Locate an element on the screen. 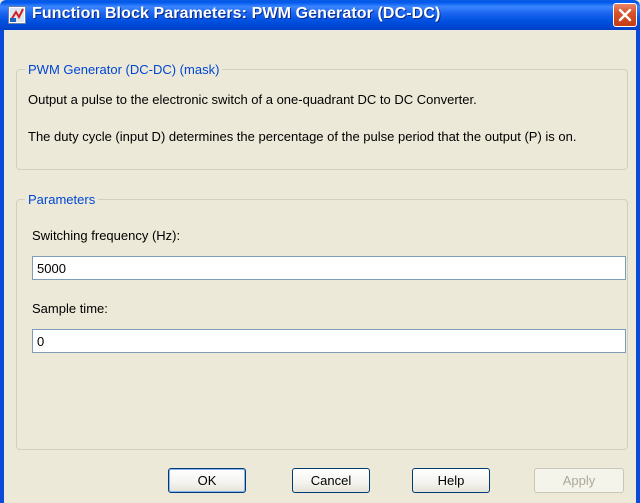 The width and height of the screenshot is (640, 503). close-button is located at coordinates (625, 15).